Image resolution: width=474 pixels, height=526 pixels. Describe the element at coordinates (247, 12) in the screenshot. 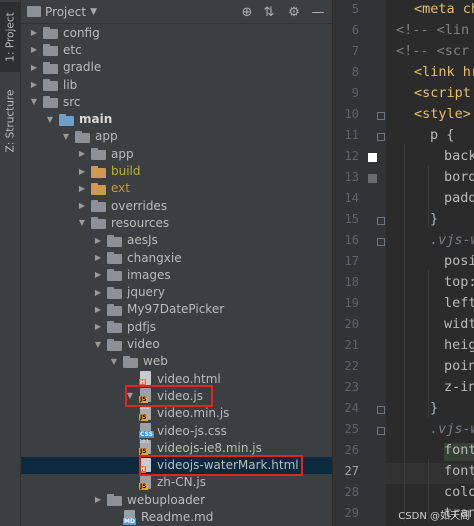

I see `crosshair-icon: ⊕` at that location.